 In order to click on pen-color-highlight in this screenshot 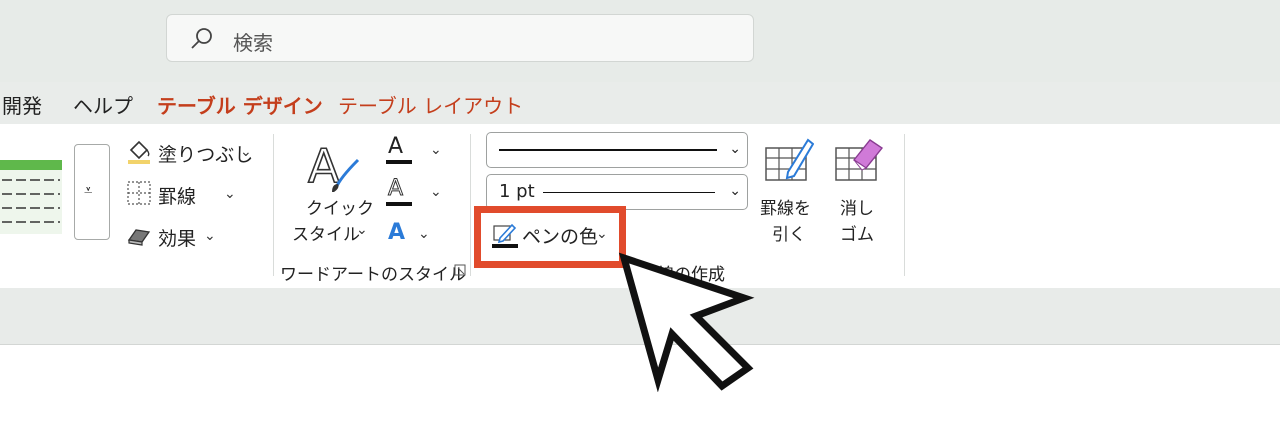, I will do `click(550, 237)`.